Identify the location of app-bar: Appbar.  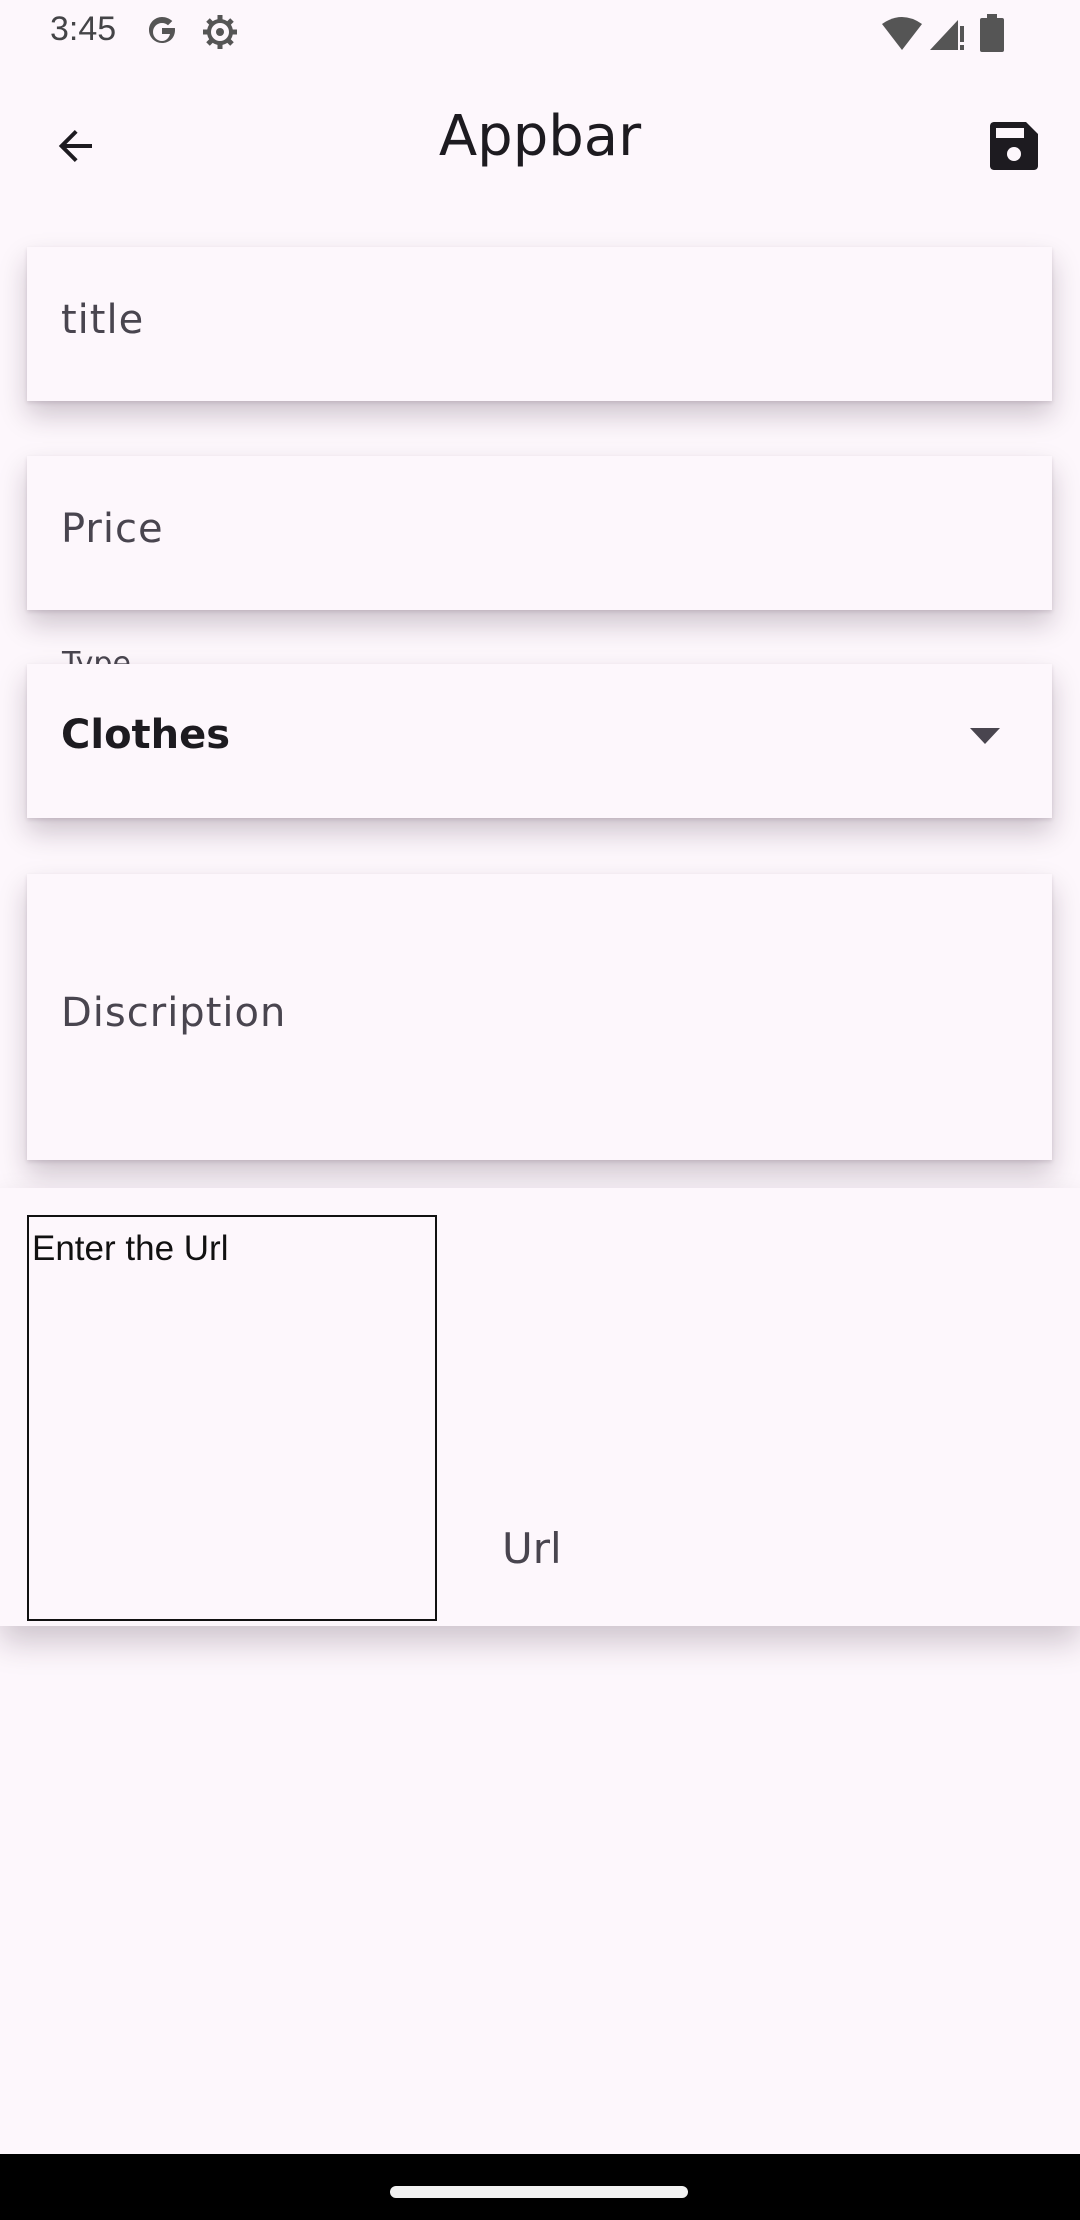
(540, 142).